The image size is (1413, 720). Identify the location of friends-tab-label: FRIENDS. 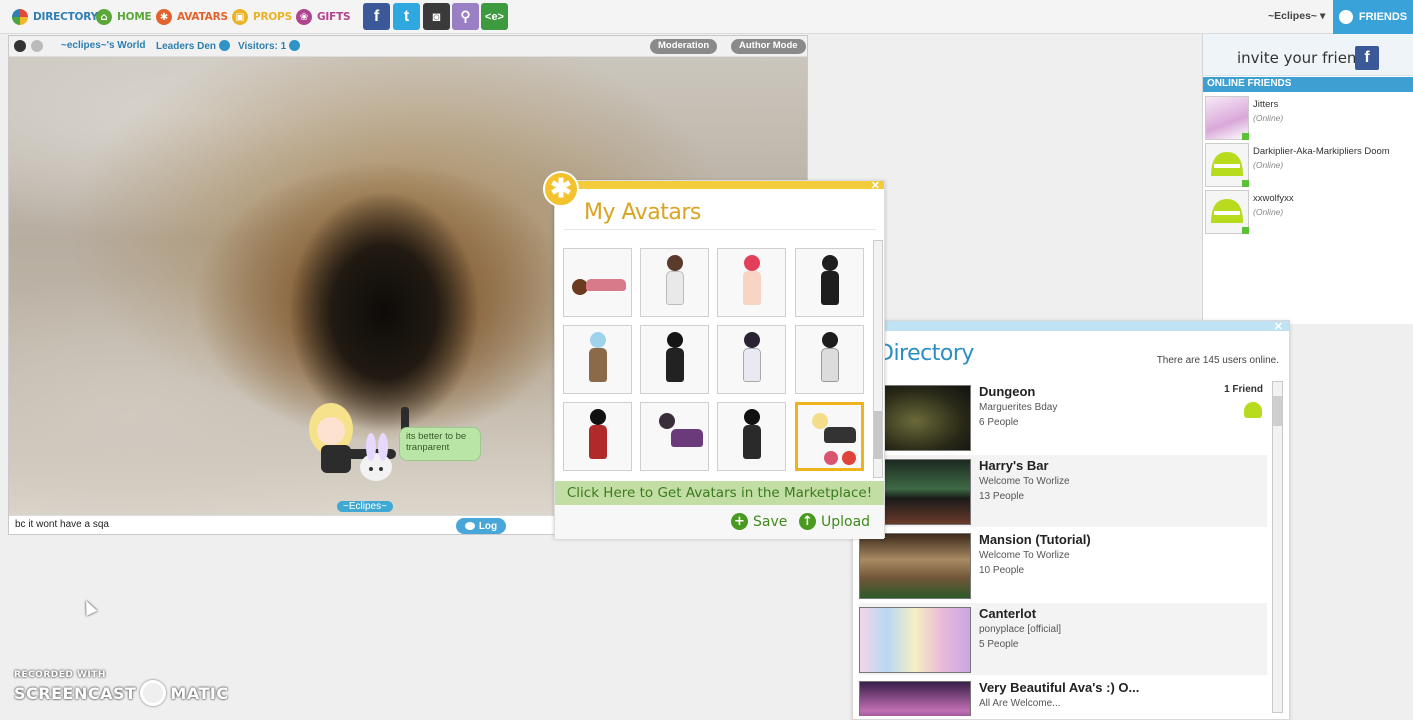
(1383, 17).